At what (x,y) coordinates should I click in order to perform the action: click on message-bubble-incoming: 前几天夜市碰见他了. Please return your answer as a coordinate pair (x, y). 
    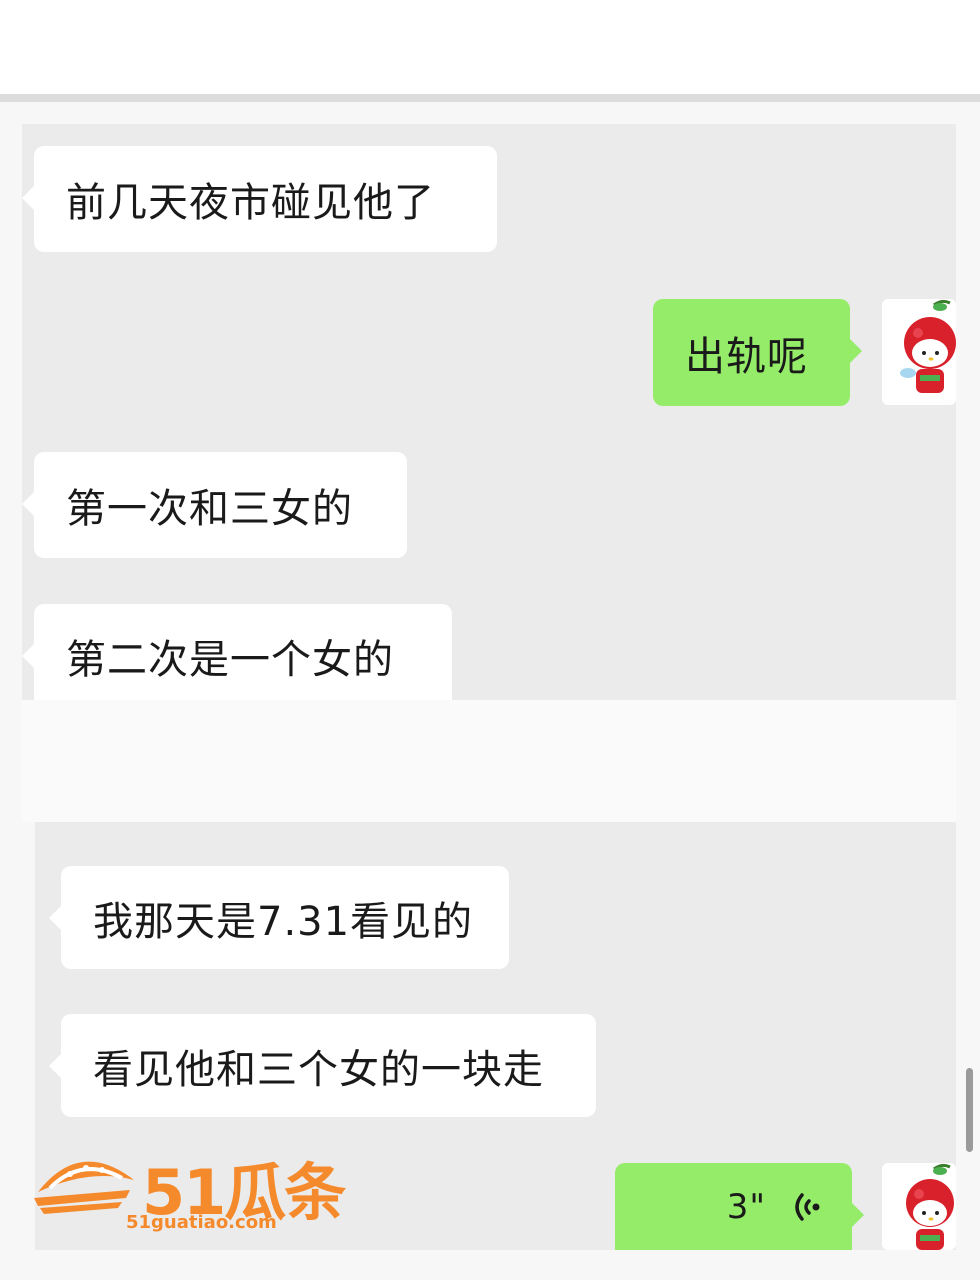
    Looking at the image, I should click on (259, 199).